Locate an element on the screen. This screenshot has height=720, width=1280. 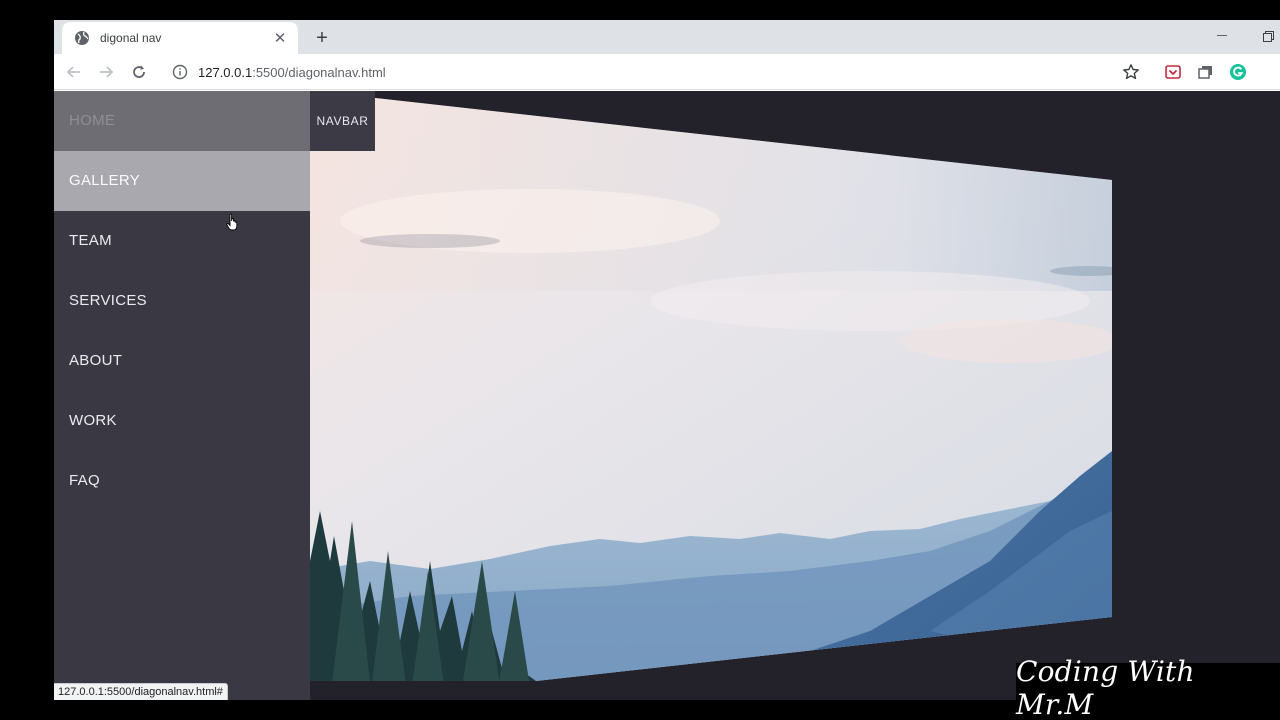
restore-icon is located at coordinates (1268, 36).